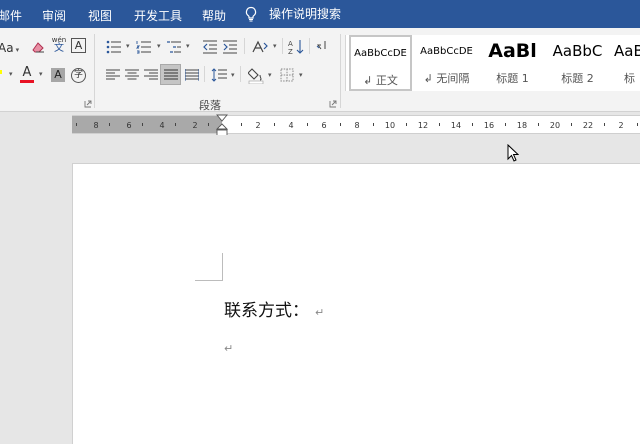  I want to click on style-sample: AaBbC, so click(577, 51).